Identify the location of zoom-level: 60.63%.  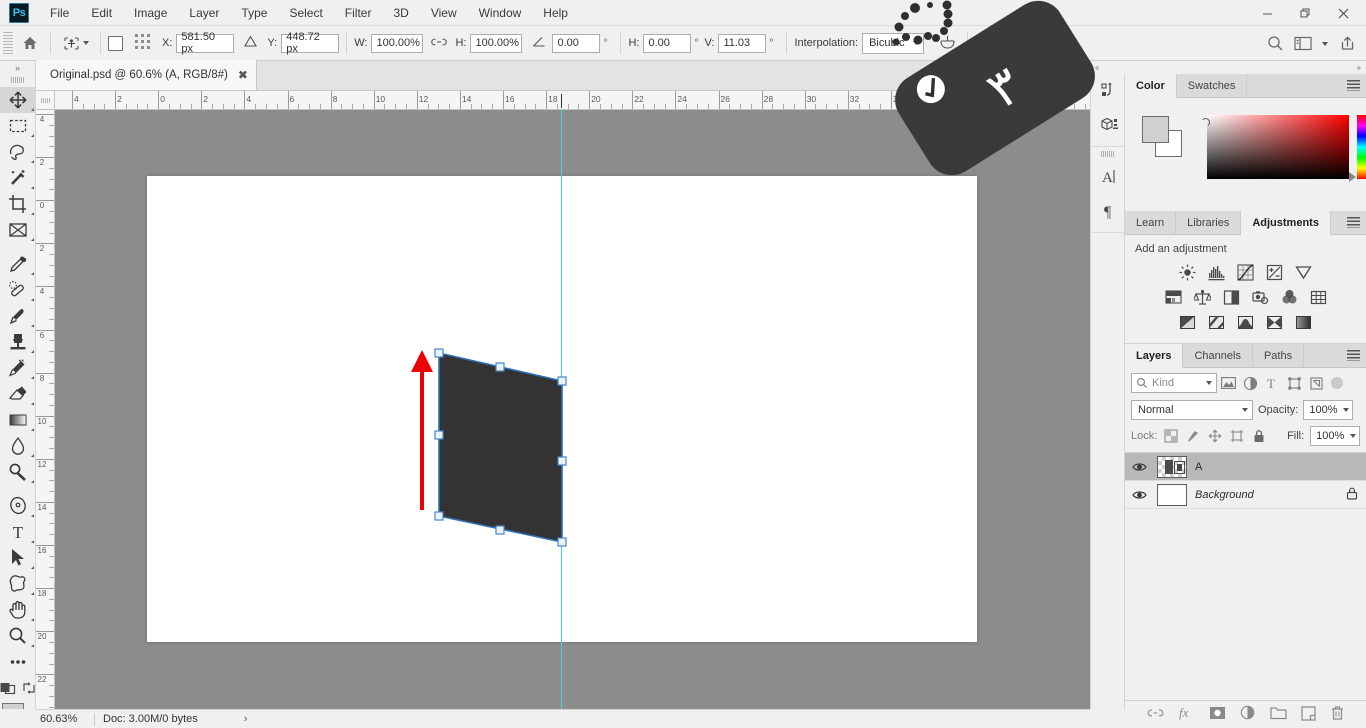
(63, 719).